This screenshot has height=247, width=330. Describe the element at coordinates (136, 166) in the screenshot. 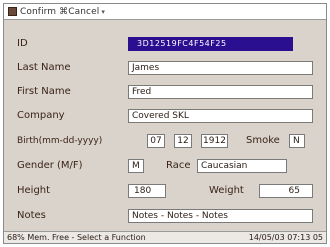

I see `gender-field: M` at that location.